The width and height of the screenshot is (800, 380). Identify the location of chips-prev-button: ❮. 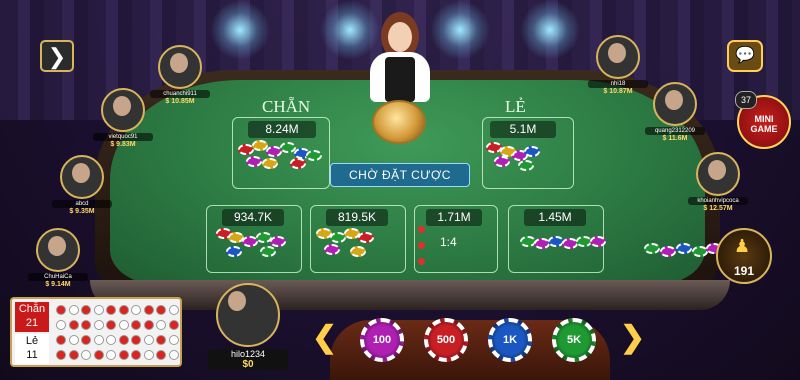
(324, 337).